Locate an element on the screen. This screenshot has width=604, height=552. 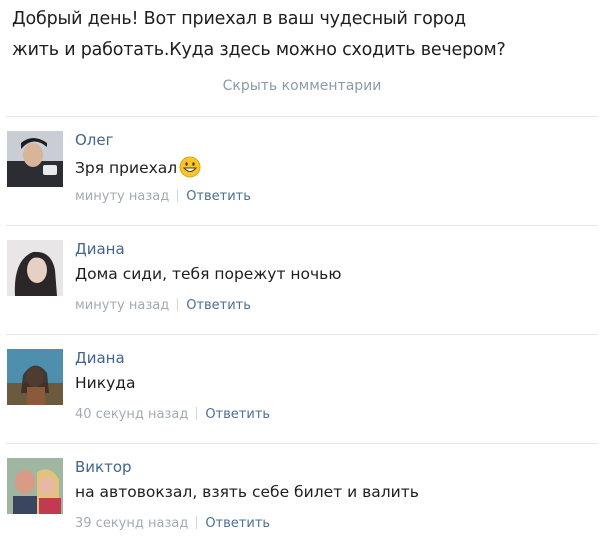
grinning-face-icon is located at coordinates (190, 167).